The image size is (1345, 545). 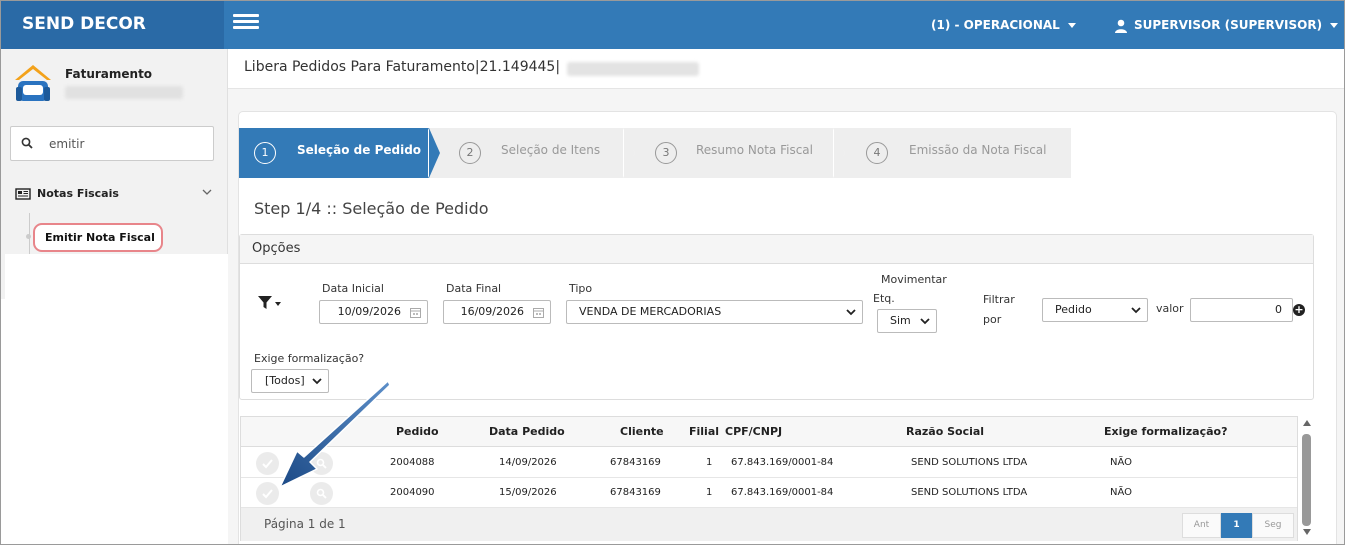 I want to click on column-header: CPF/CNPJ, so click(x=753, y=431).